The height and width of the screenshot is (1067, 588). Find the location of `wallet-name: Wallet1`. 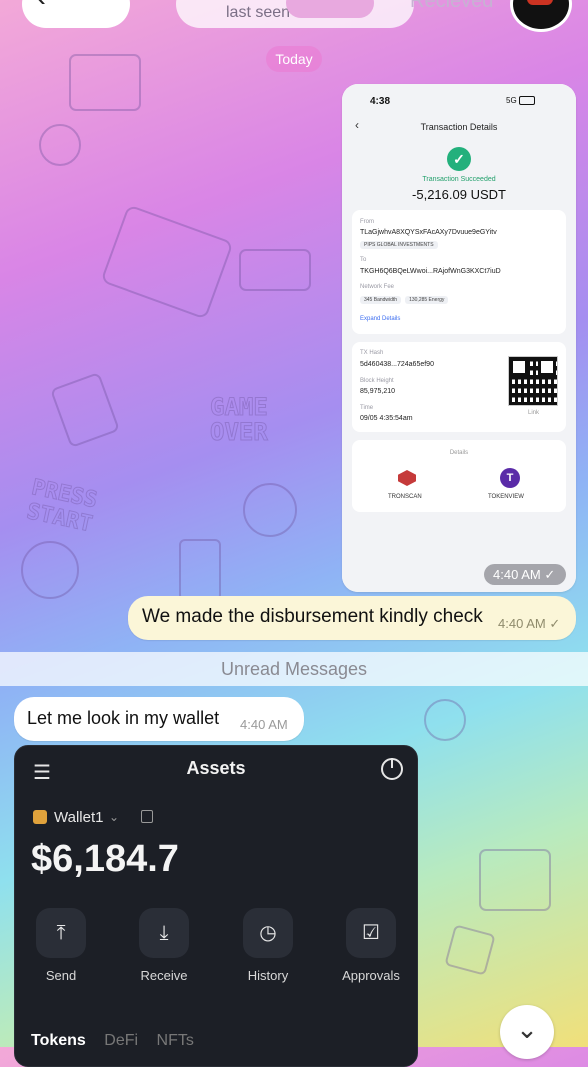

wallet-name: Wallet1 is located at coordinates (79, 817).